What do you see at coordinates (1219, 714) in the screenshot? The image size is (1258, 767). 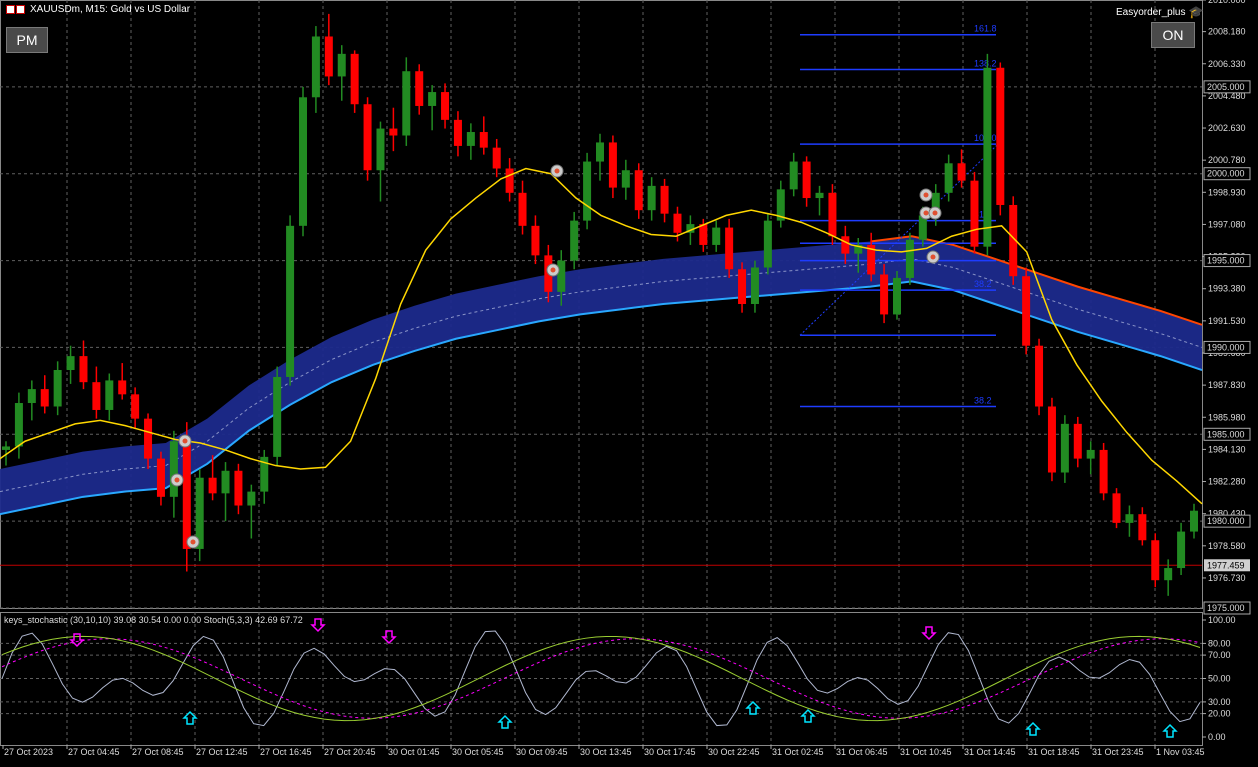 I see `stoch-tick-label: 20.00` at bounding box center [1219, 714].